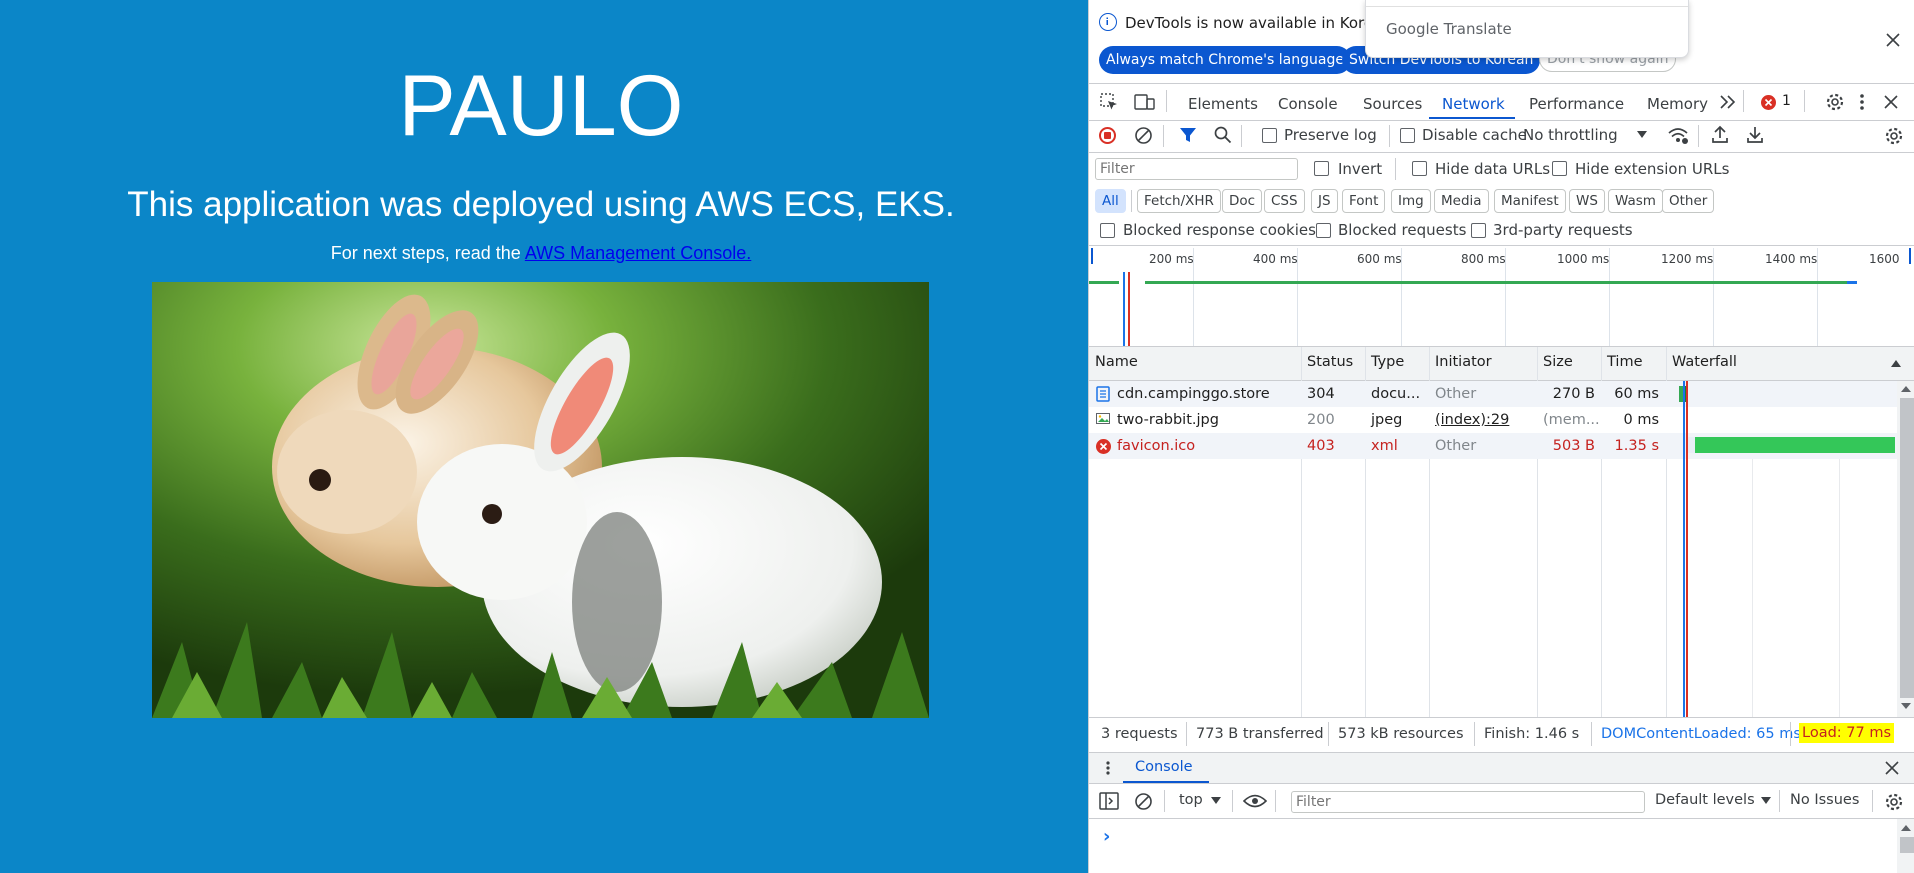 This screenshot has height=873, width=1914. I want to click on active-tab-indicator, so click(1472, 118).